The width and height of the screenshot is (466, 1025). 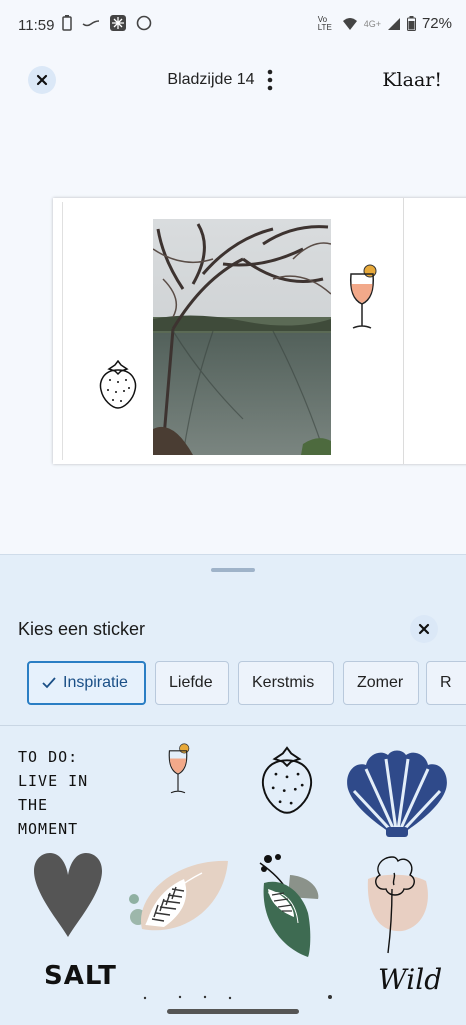 I want to click on chip-r: R, so click(x=446, y=683).